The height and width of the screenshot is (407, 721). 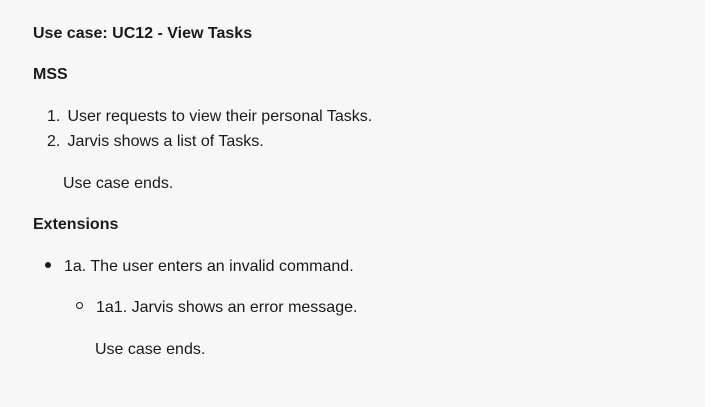 I want to click on mss-step-text: Jarvis shows a list of Tasks., so click(x=165, y=141).